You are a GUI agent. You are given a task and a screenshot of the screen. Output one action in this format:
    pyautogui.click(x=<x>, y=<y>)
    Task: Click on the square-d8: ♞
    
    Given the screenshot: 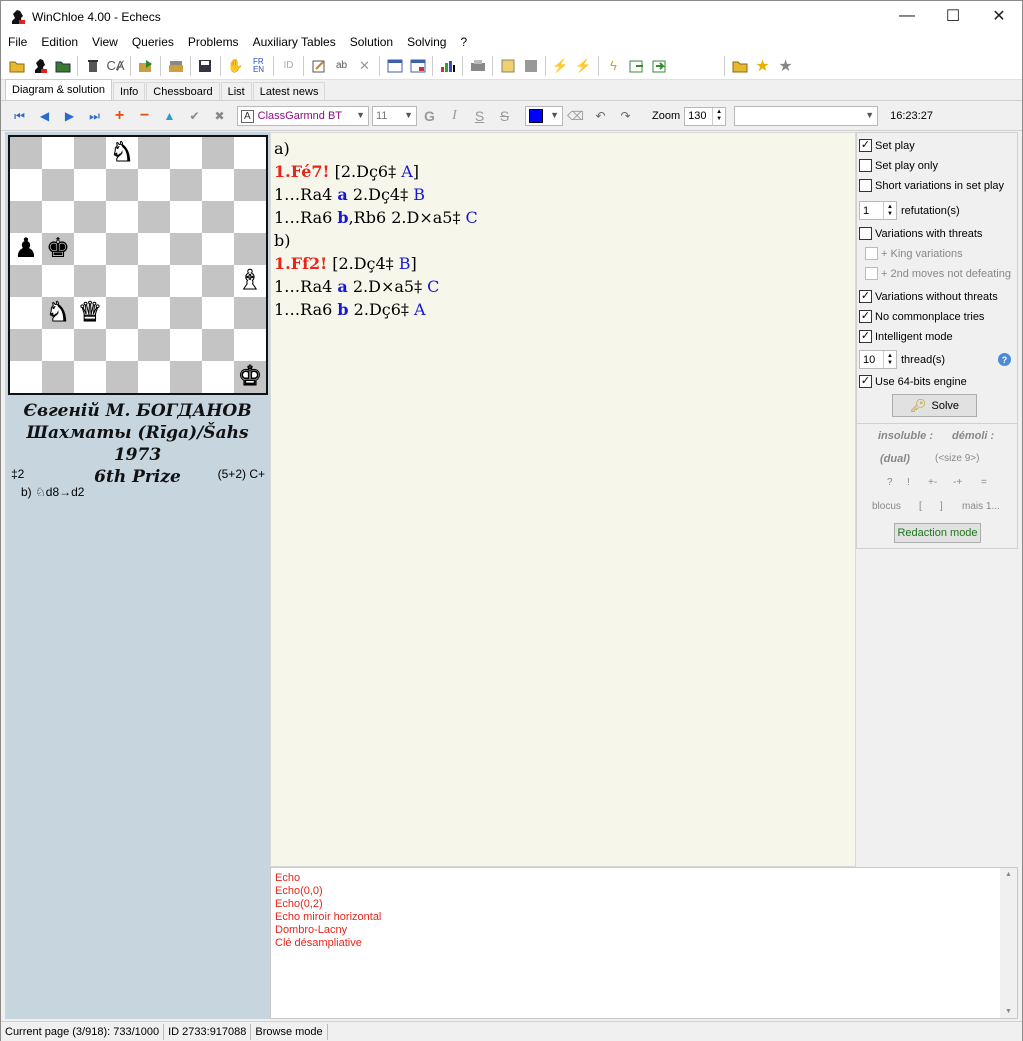 What is the action you would take?
    pyautogui.click(x=122, y=153)
    